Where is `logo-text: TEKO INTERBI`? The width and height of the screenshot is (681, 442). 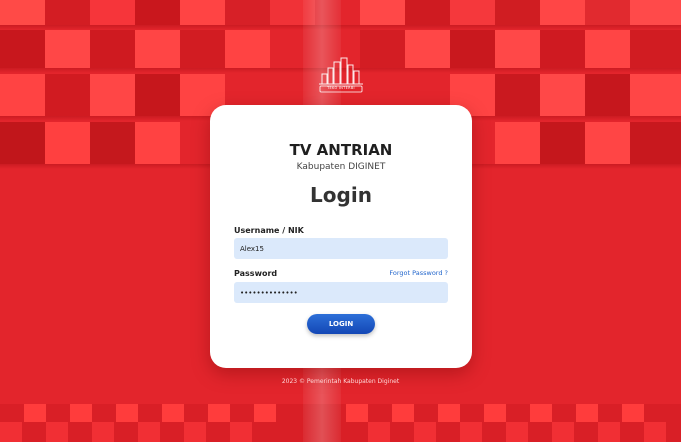
logo-text: TEKO INTERBI is located at coordinates (341, 88).